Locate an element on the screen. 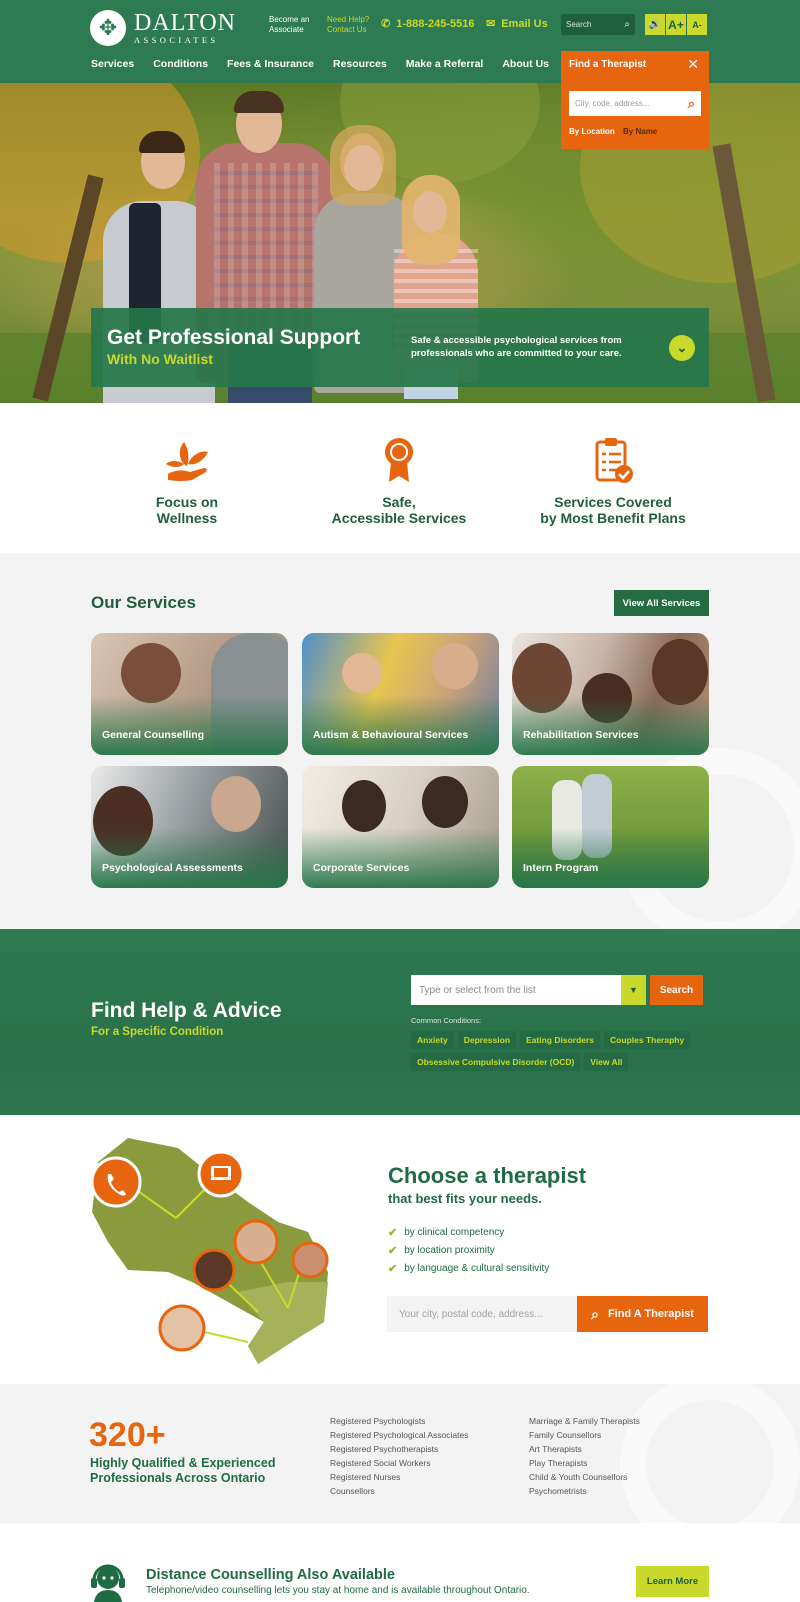  find-therapist-button: ⌕ Find A Therapist is located at coordinates (642, 1314).